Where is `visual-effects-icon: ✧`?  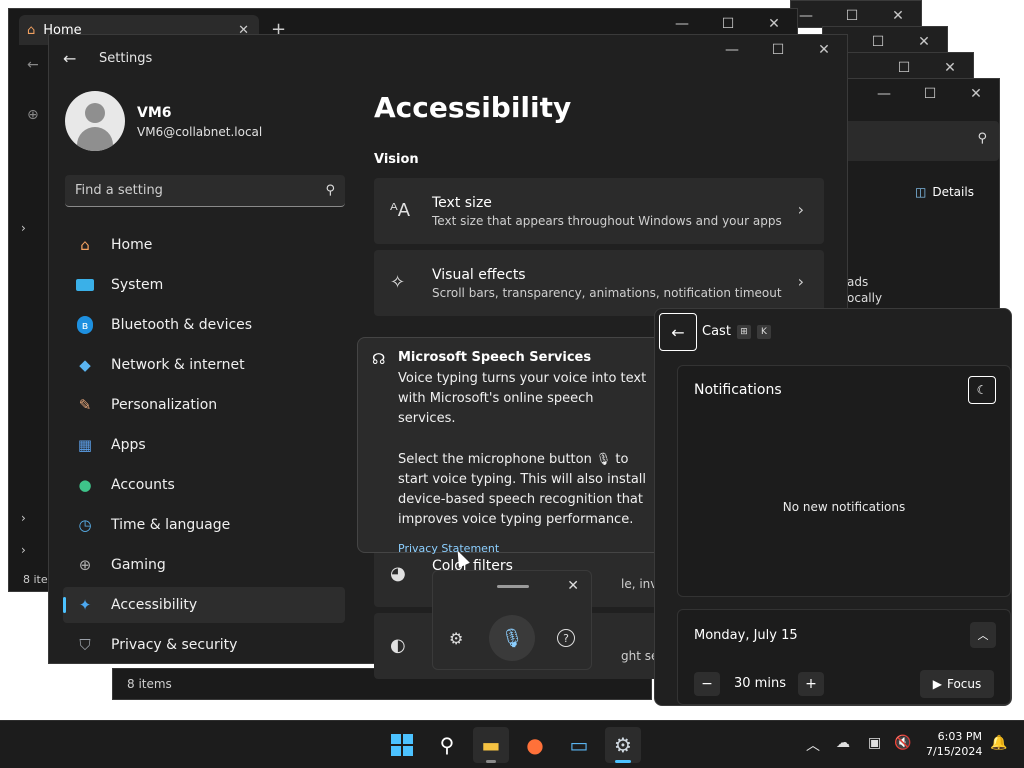
visual-effects-icon: ✧ is located at coordinates (398, 282).